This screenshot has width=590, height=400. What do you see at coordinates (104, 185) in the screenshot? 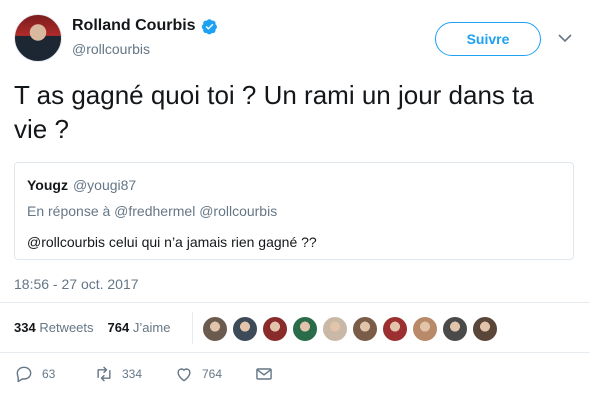
I see `quoted-handle: @yougi87` at bounding box center [104, 185].